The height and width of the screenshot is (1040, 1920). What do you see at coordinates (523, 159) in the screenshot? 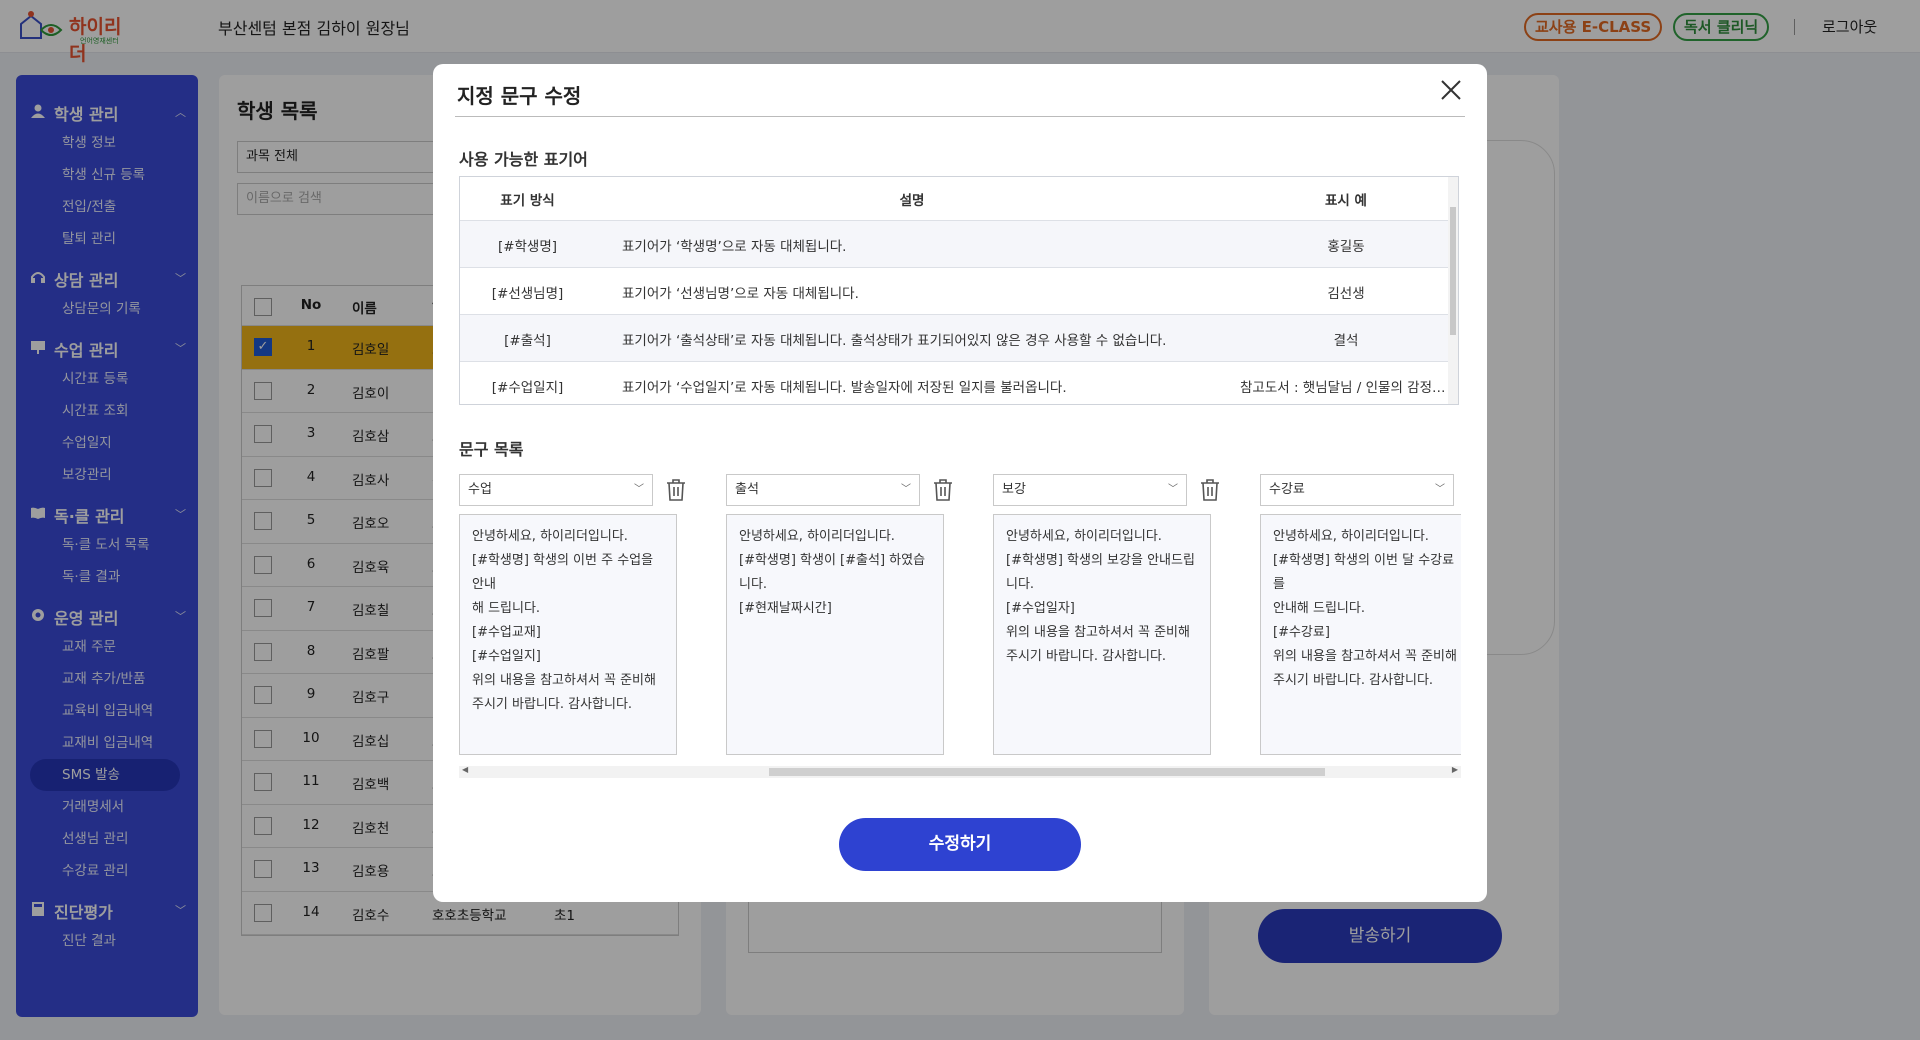
I see `tags-section-title: 사용 가능한 표기어` at bounding box center [523, 159].